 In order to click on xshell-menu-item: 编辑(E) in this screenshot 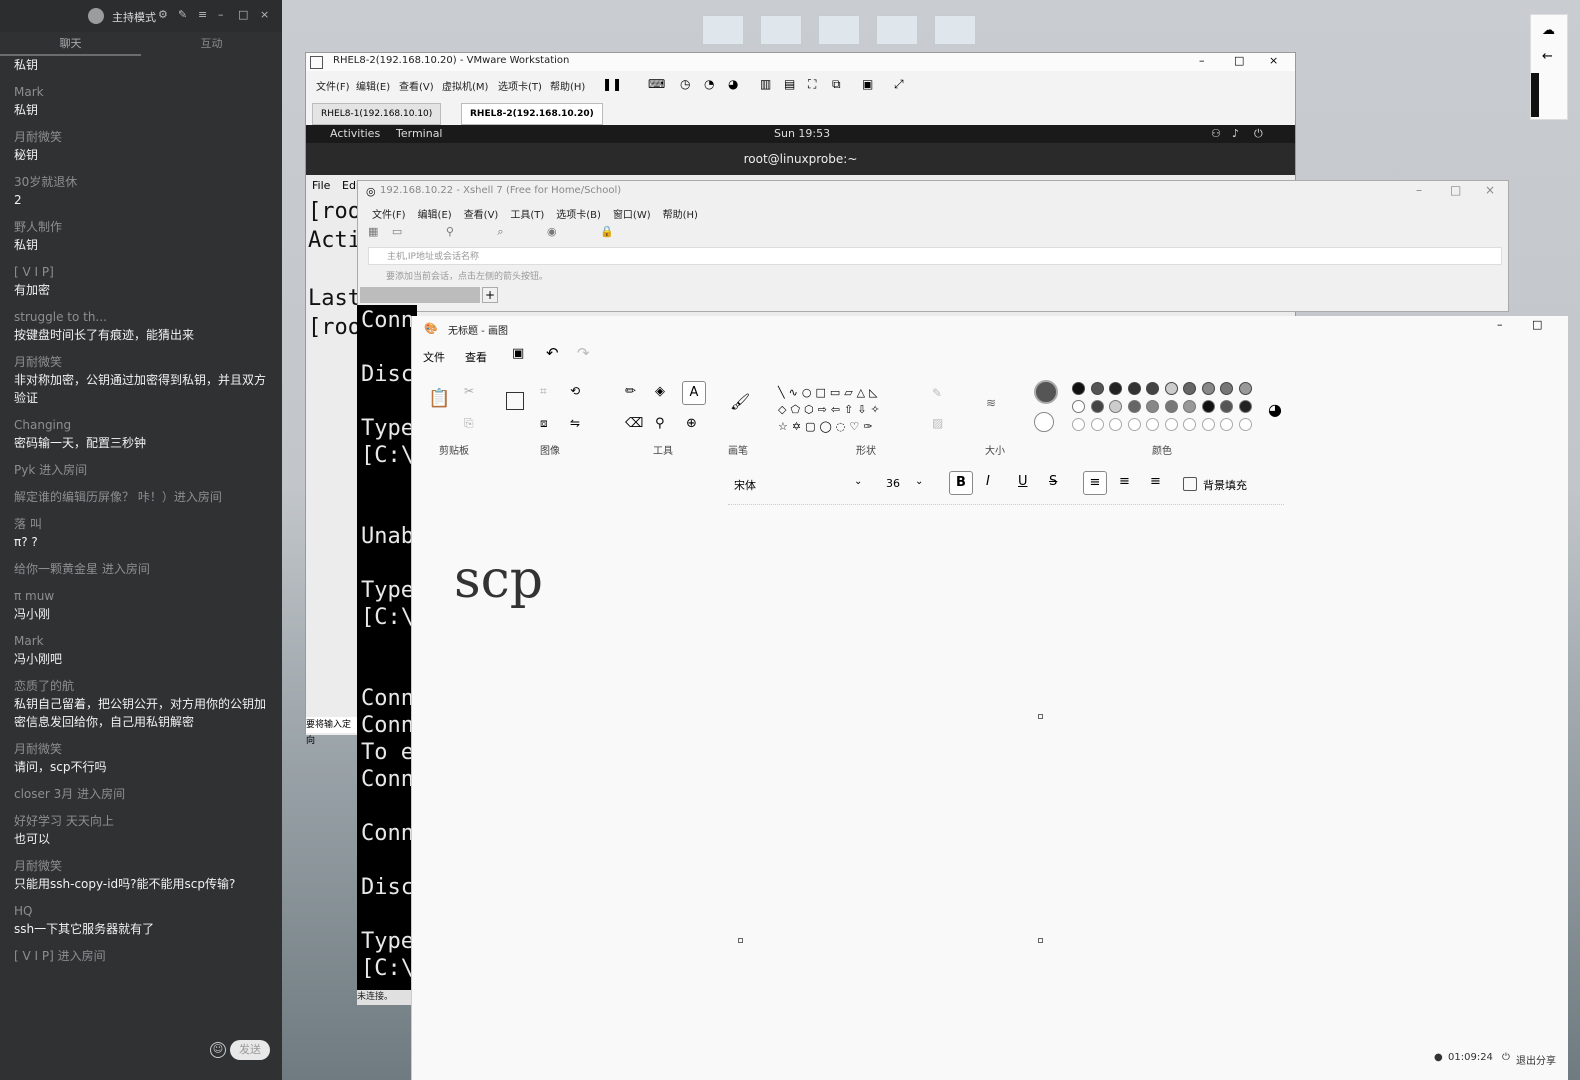, I will do `click(435, 215)`.